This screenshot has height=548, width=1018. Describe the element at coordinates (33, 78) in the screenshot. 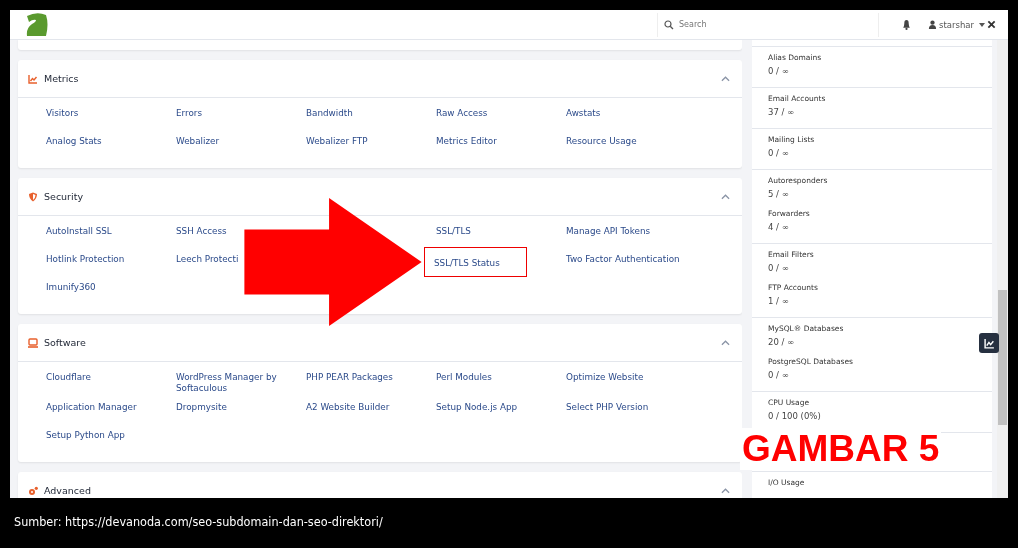

I see `chart-icon` at that location.